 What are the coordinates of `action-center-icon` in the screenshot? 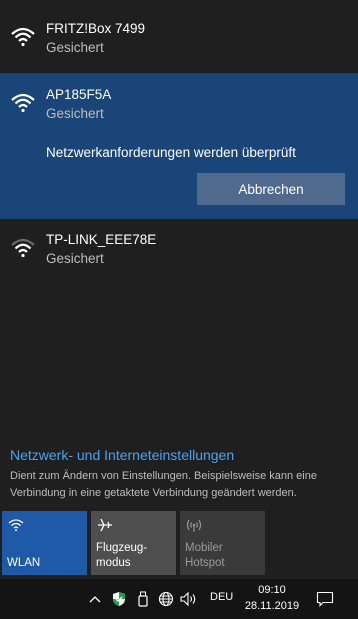 It's located at (325, 599).